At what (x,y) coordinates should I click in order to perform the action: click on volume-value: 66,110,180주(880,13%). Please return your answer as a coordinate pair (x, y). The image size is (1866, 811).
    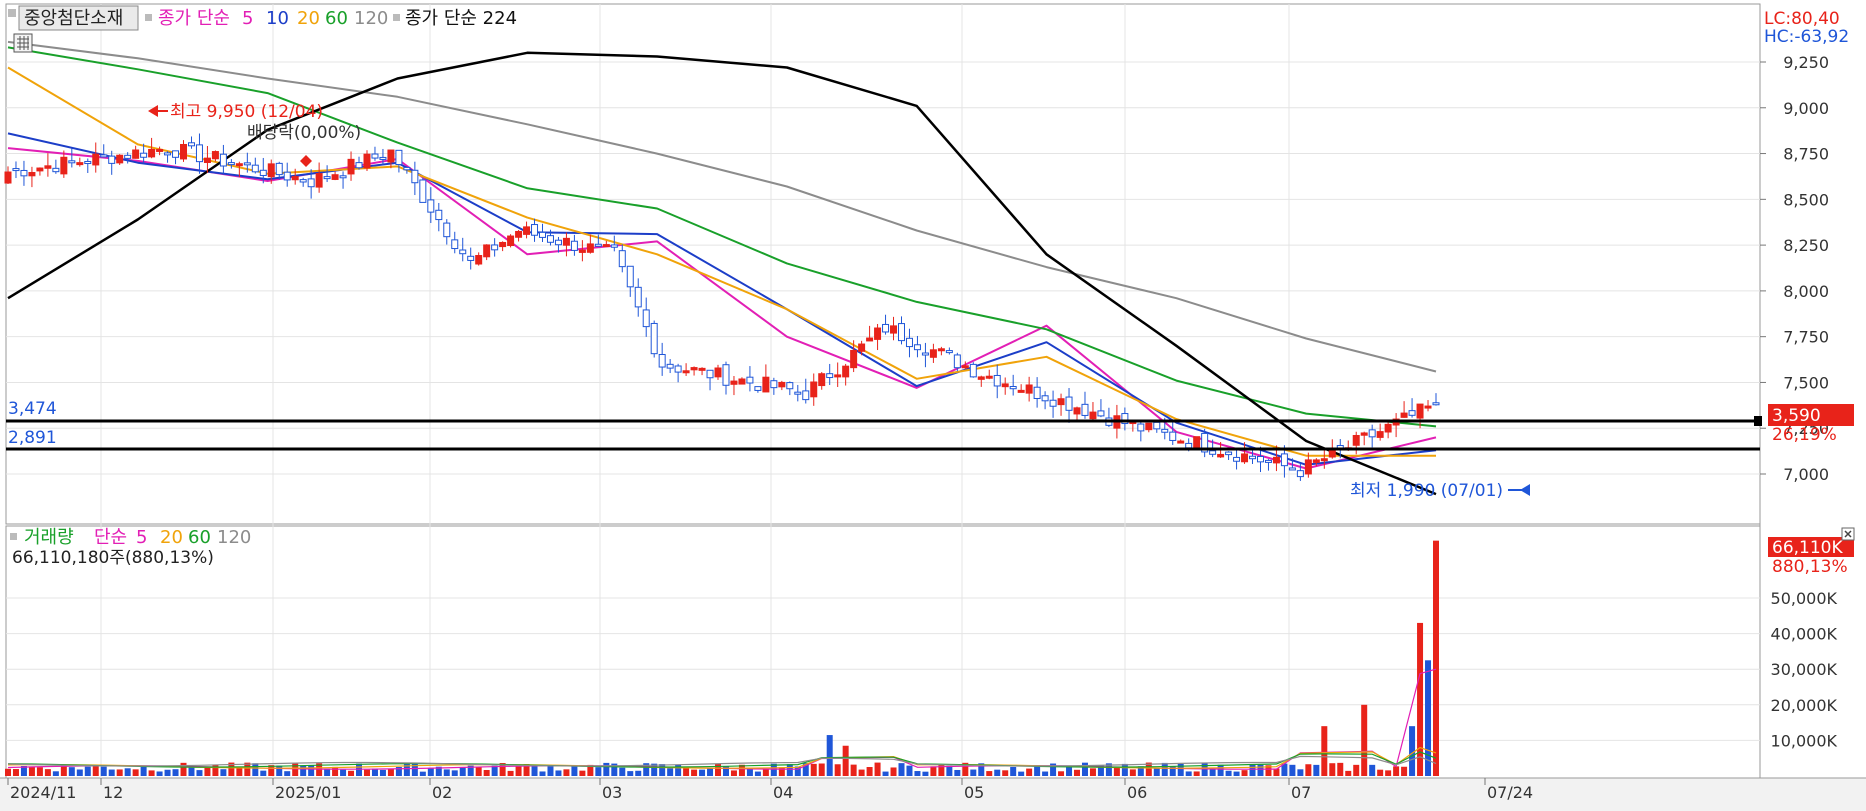
    Looking at the image, I should click on (113, 558).